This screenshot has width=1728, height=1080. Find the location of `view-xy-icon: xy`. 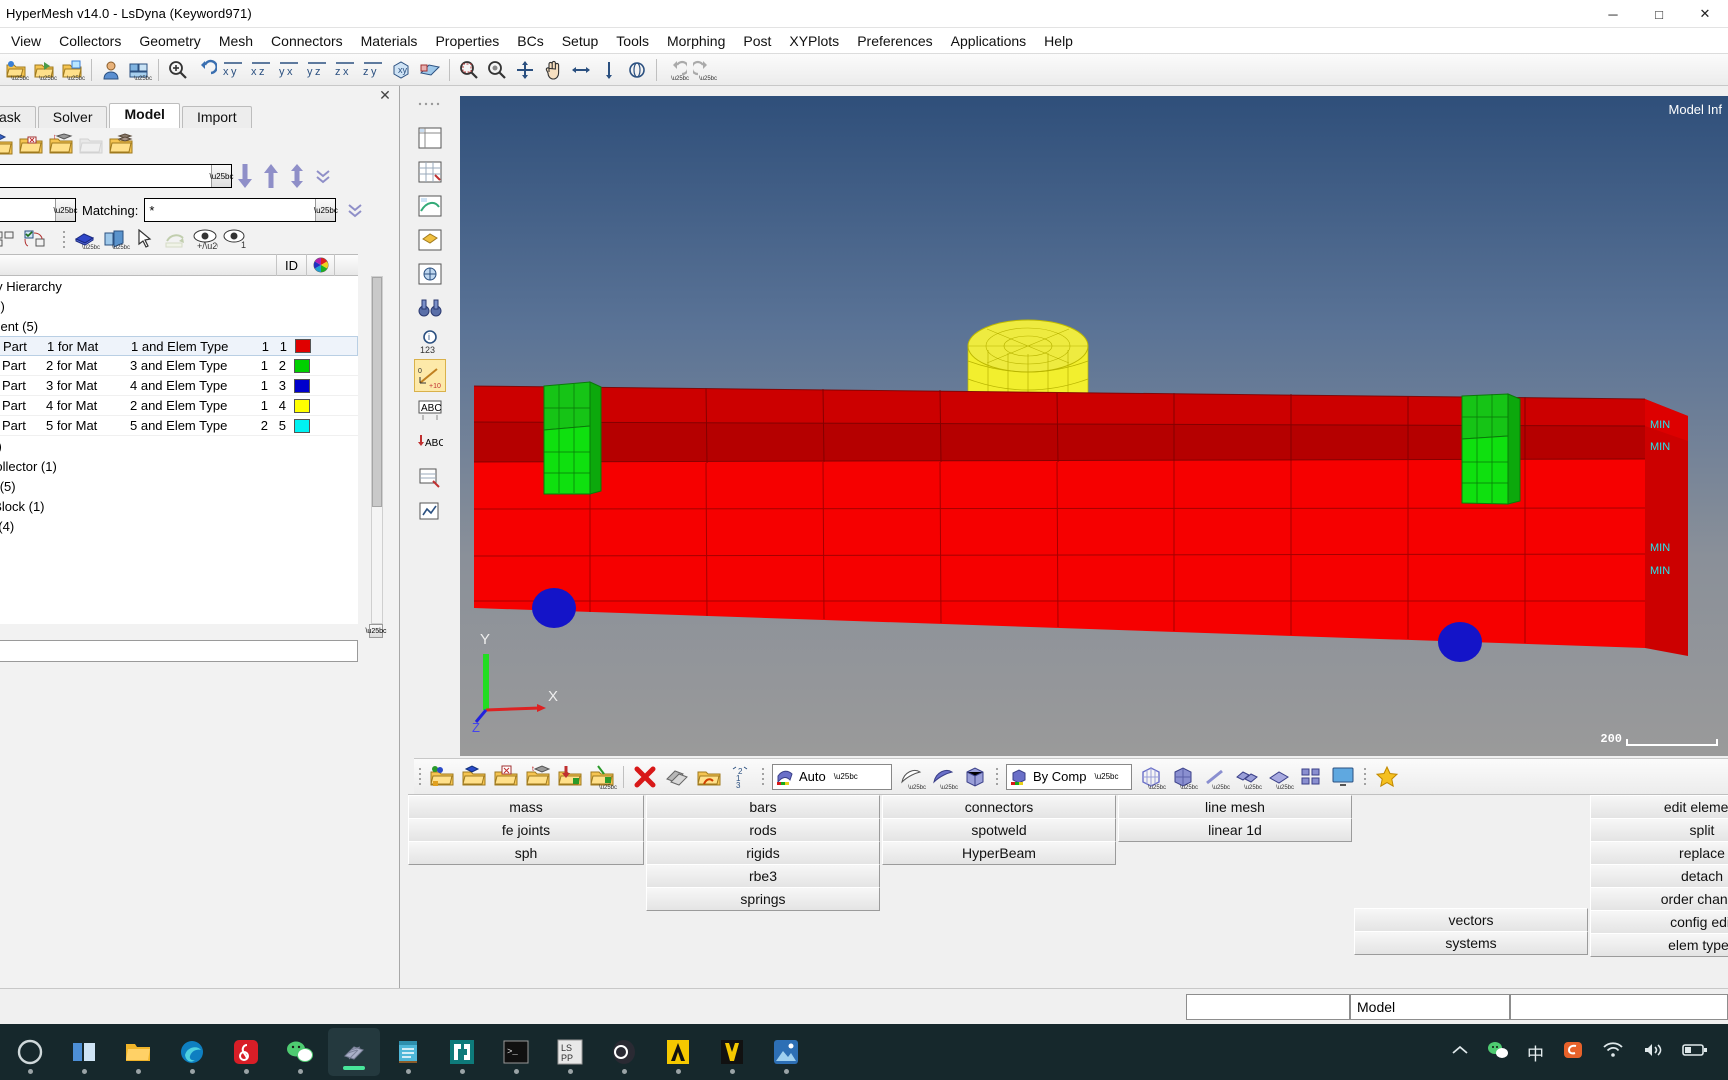

view-xy-icon: xy is located at coordinates (234, 70).